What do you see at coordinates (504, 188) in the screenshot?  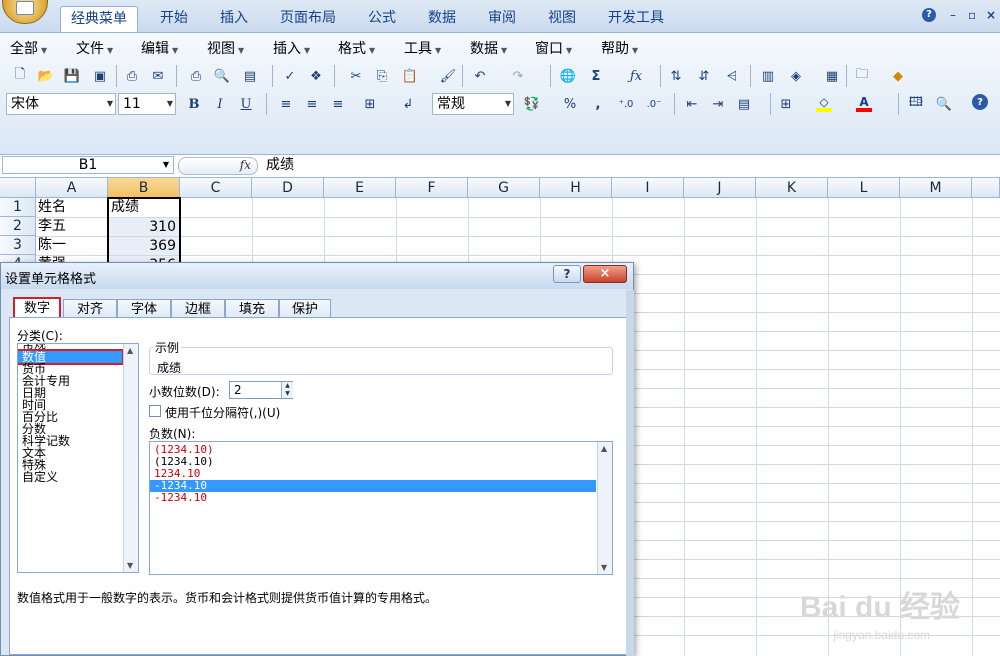 I see `column-header-g: G` at bounding box center [504, 188].